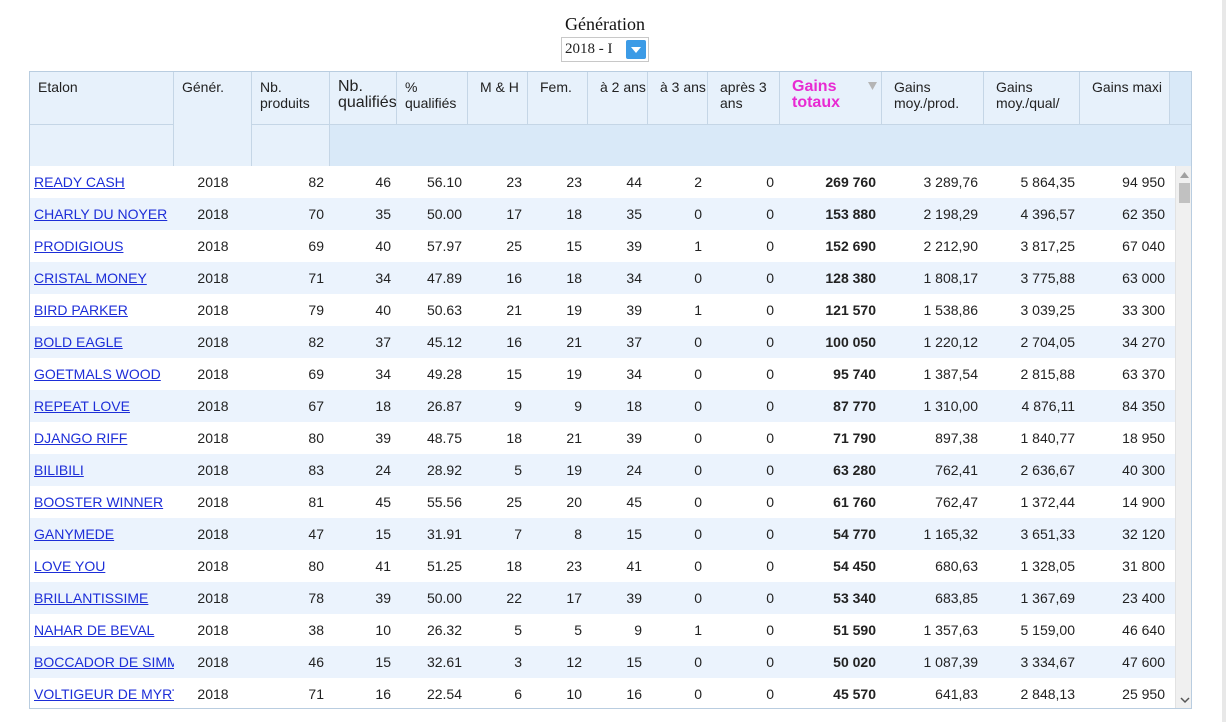 The height and width of the screenshot is (722, 1226). I want to click on header-mh: M & H, so click(498, 98).